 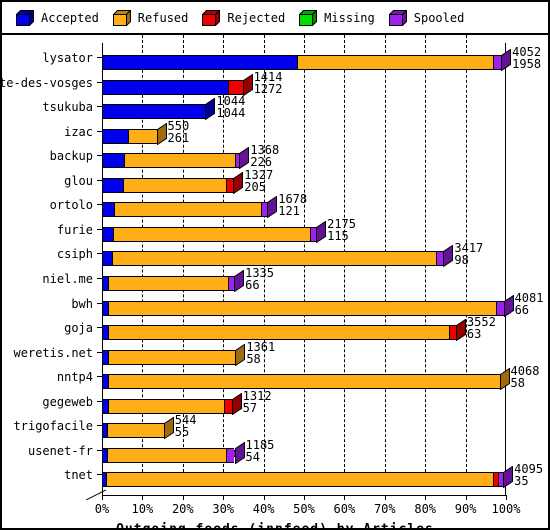 What do you see at coordinates (182, 509) in the screenshot?
I see `x-axis-tick-label: 20%` at bounding box center [182, 509].